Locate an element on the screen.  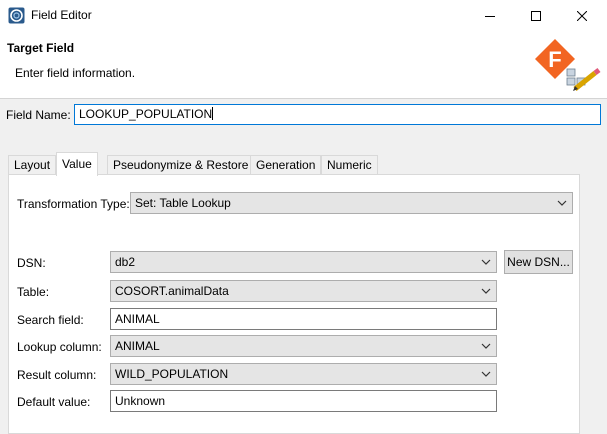
app-logo-icon is located at coordinates (16, 15).